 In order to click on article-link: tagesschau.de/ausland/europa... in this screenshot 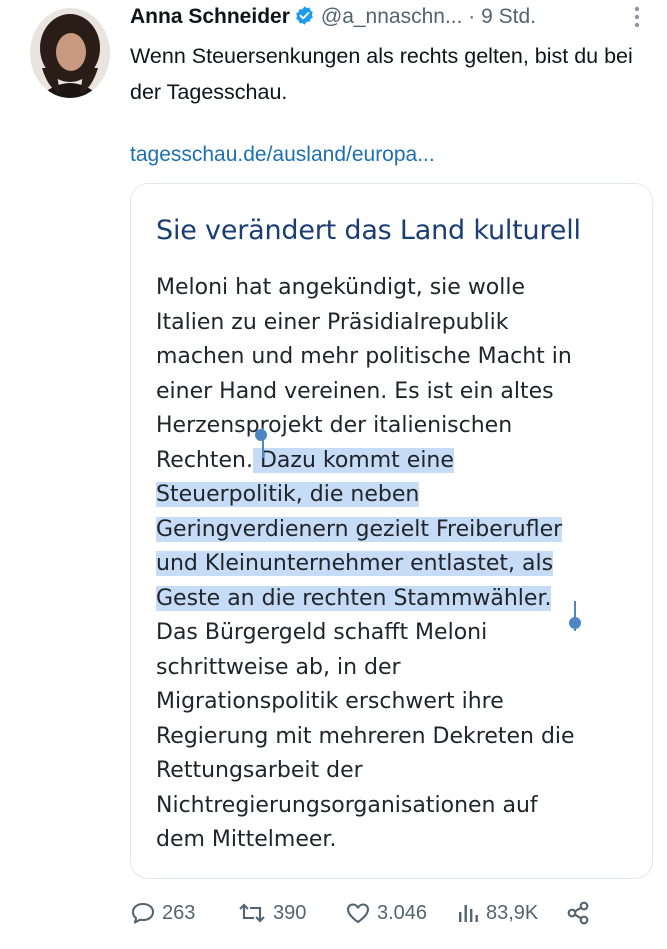, I will do `click(282, 155)`.